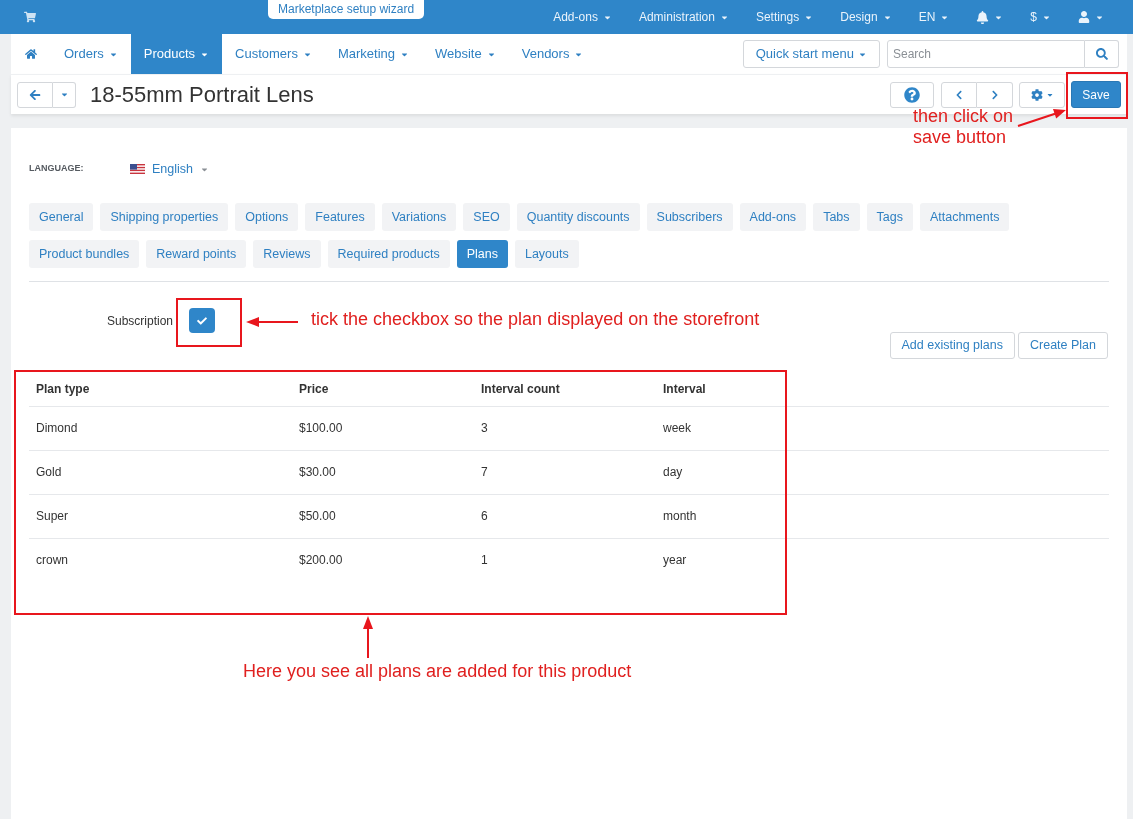  I want to click on help-icon, so click(912, 94).